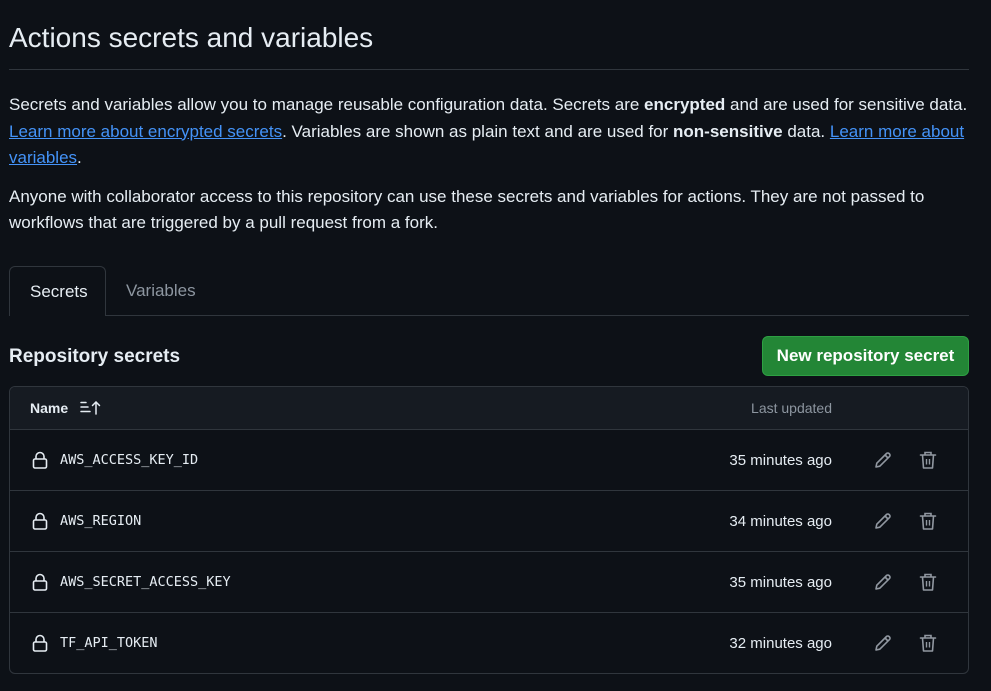 The image size is (991, 691). I want to click on secret-name: TF_API_TOKEN, so click(109, 643).